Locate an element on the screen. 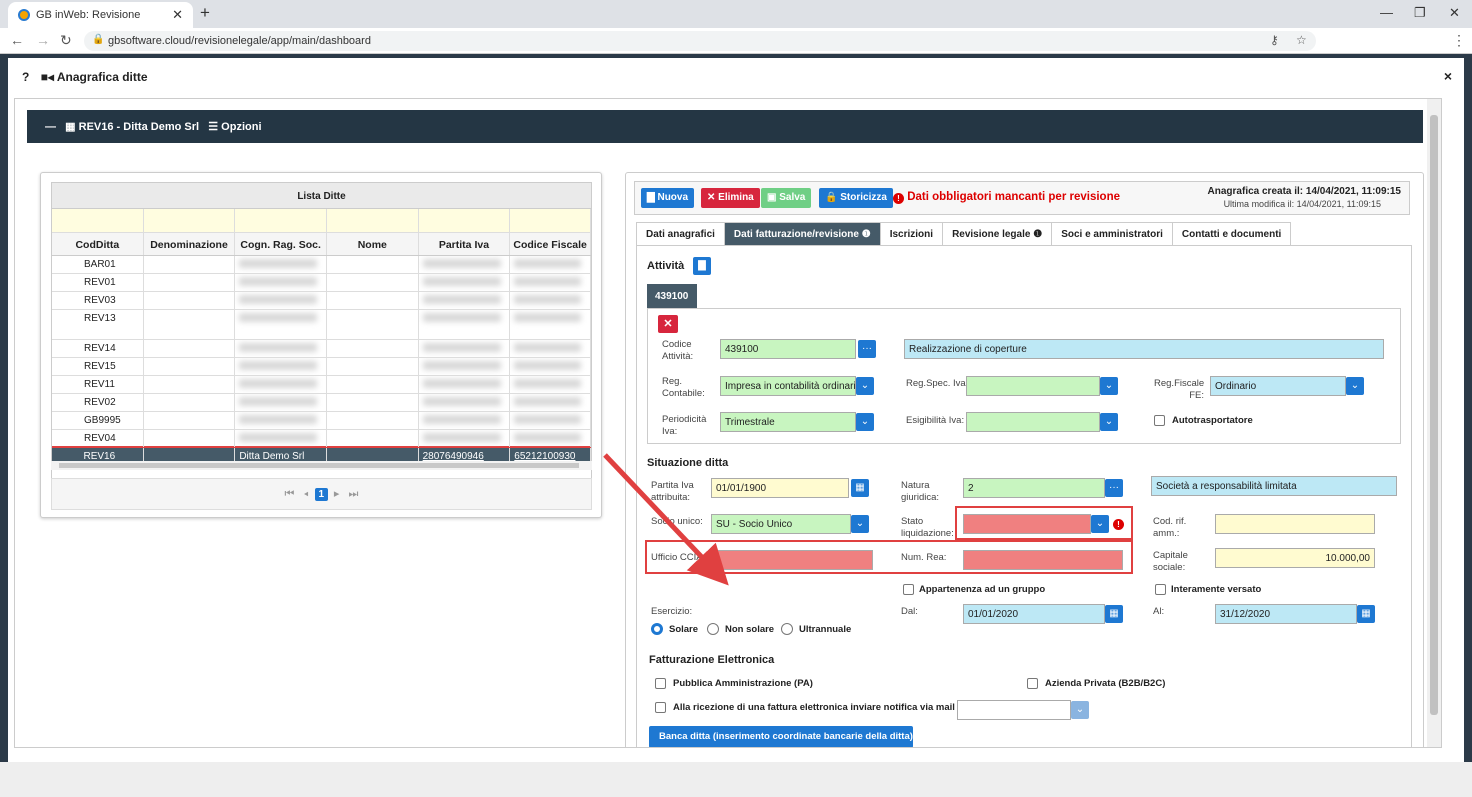  table-row: REV15 is located at coordinates (321, 367).